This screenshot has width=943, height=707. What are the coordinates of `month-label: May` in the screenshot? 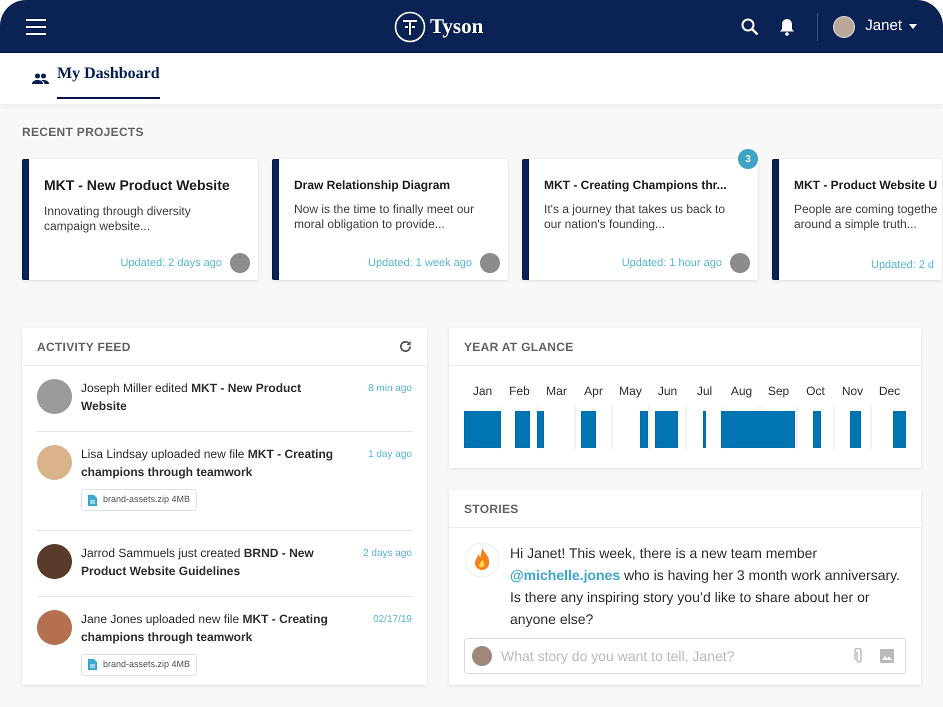 It's located at (630, 391).